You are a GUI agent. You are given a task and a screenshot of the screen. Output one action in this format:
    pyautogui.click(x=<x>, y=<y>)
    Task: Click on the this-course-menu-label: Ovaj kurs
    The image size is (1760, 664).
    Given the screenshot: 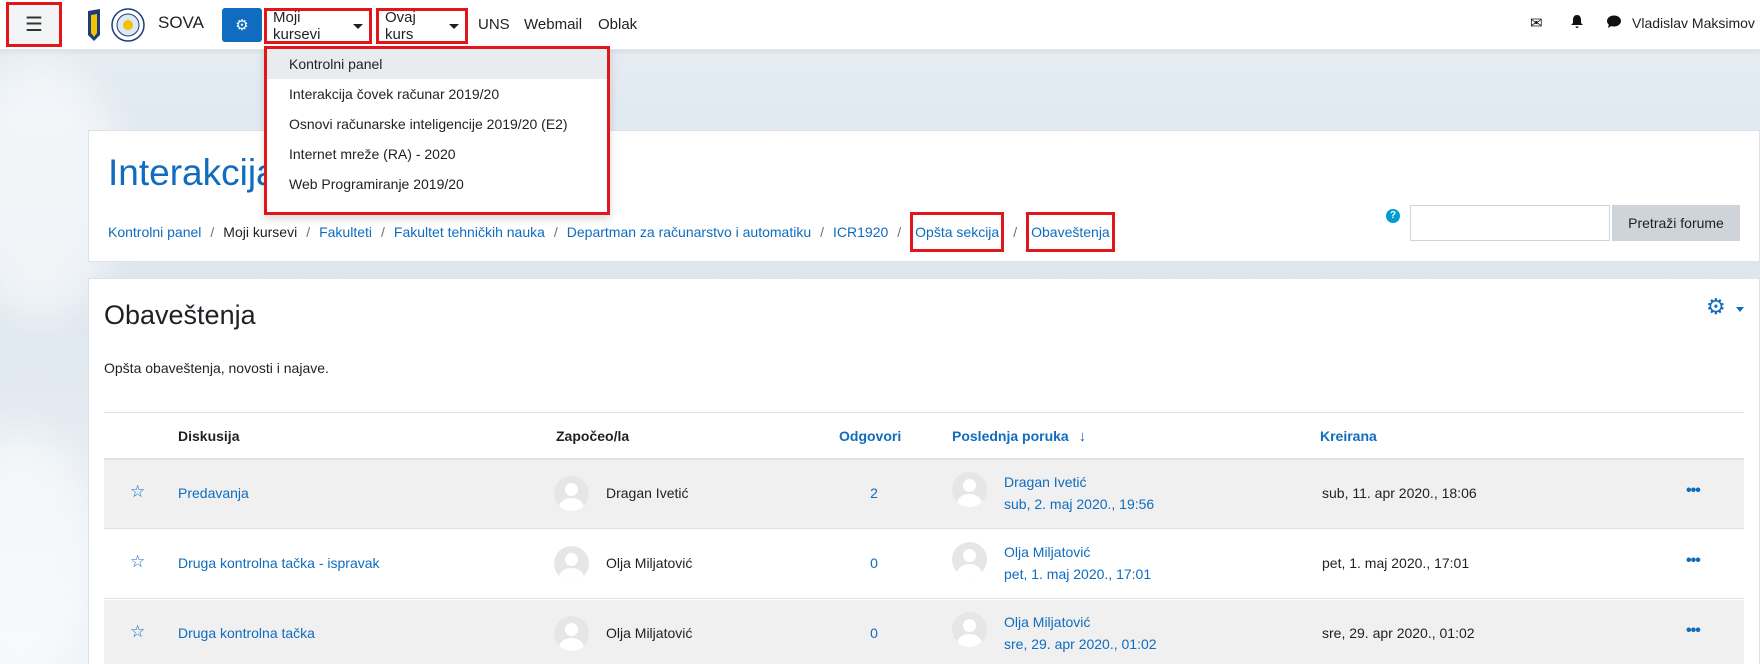 What is the action you would take?
    pyautogui.click(x=400, y=26)
    